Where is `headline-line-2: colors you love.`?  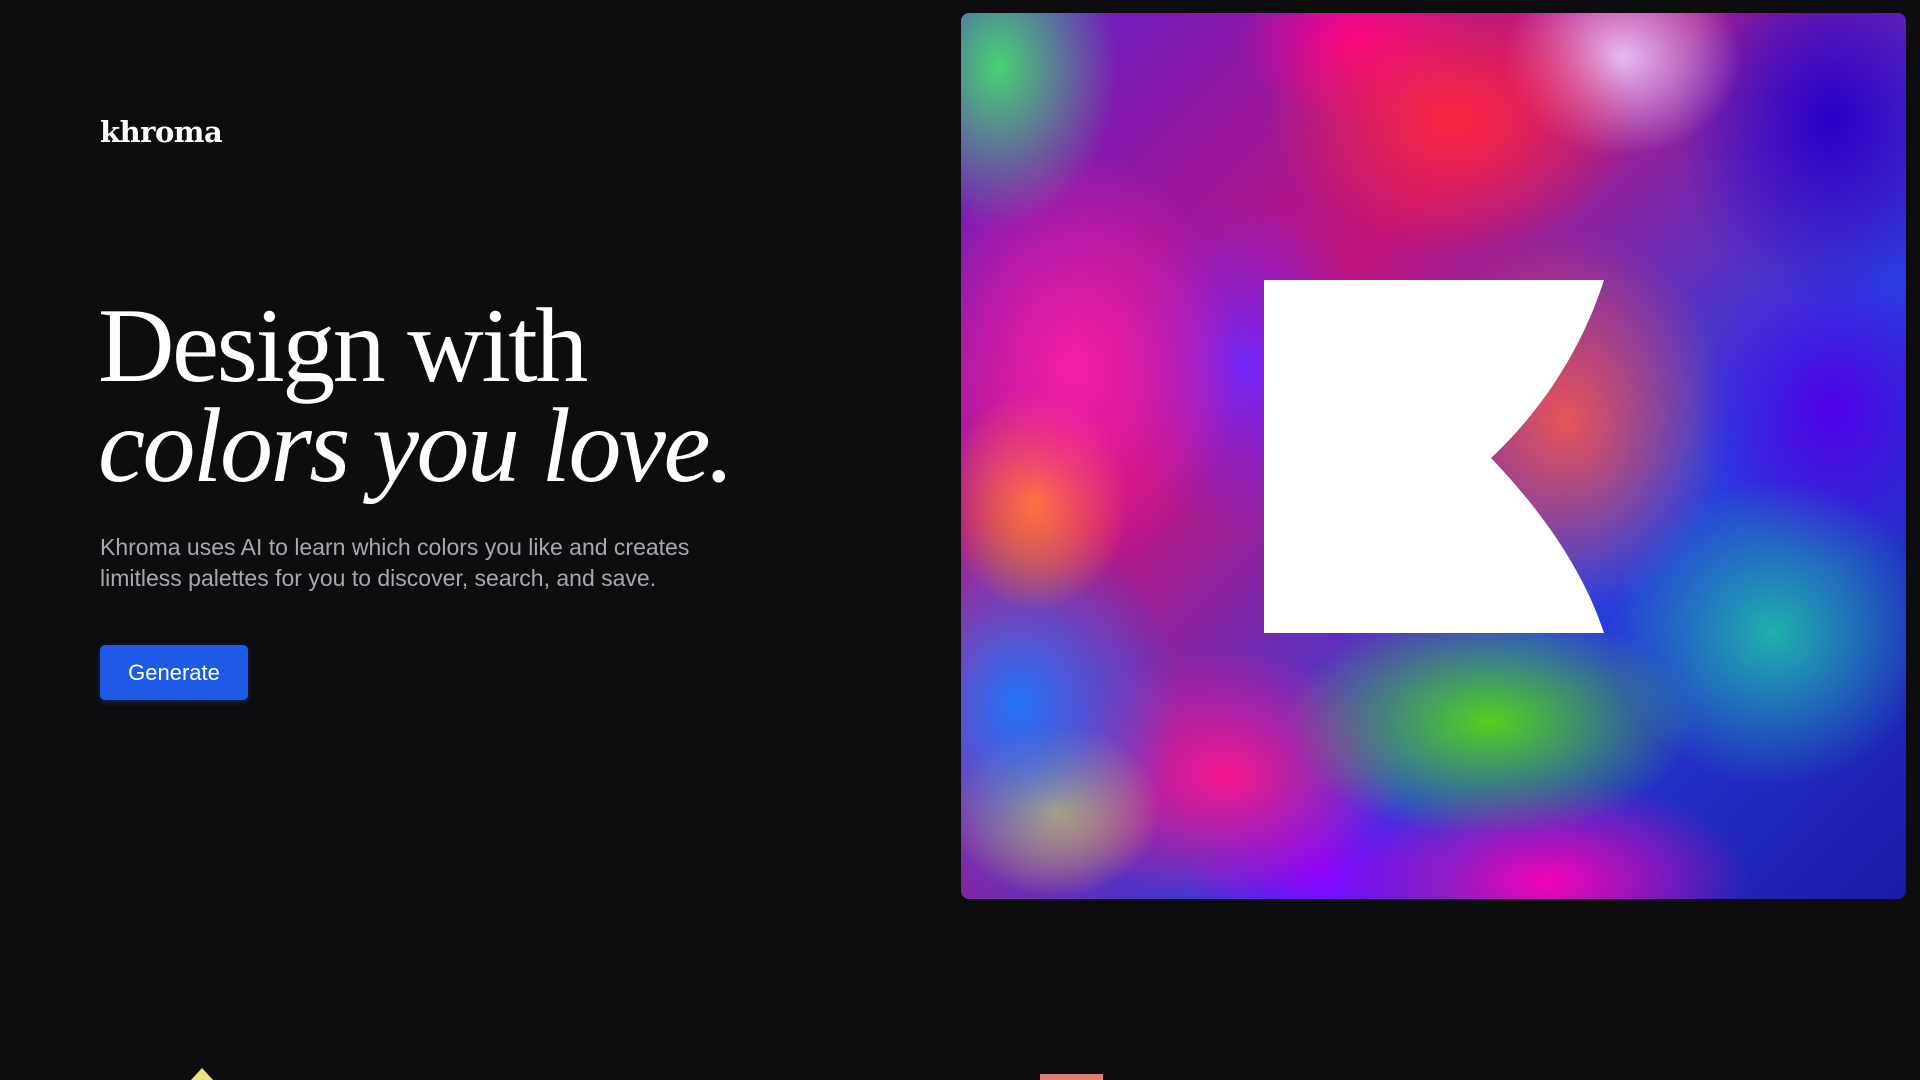 headline-line-2: colors you love. is located at coordinates (416, 445).